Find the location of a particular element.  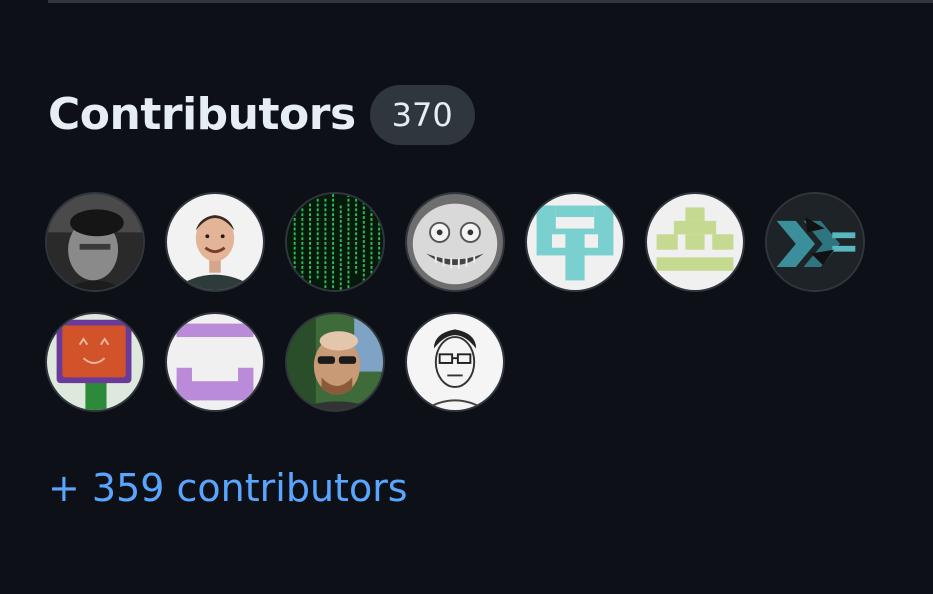

xmonad-logo-icon is located at coordinates (815, 242).